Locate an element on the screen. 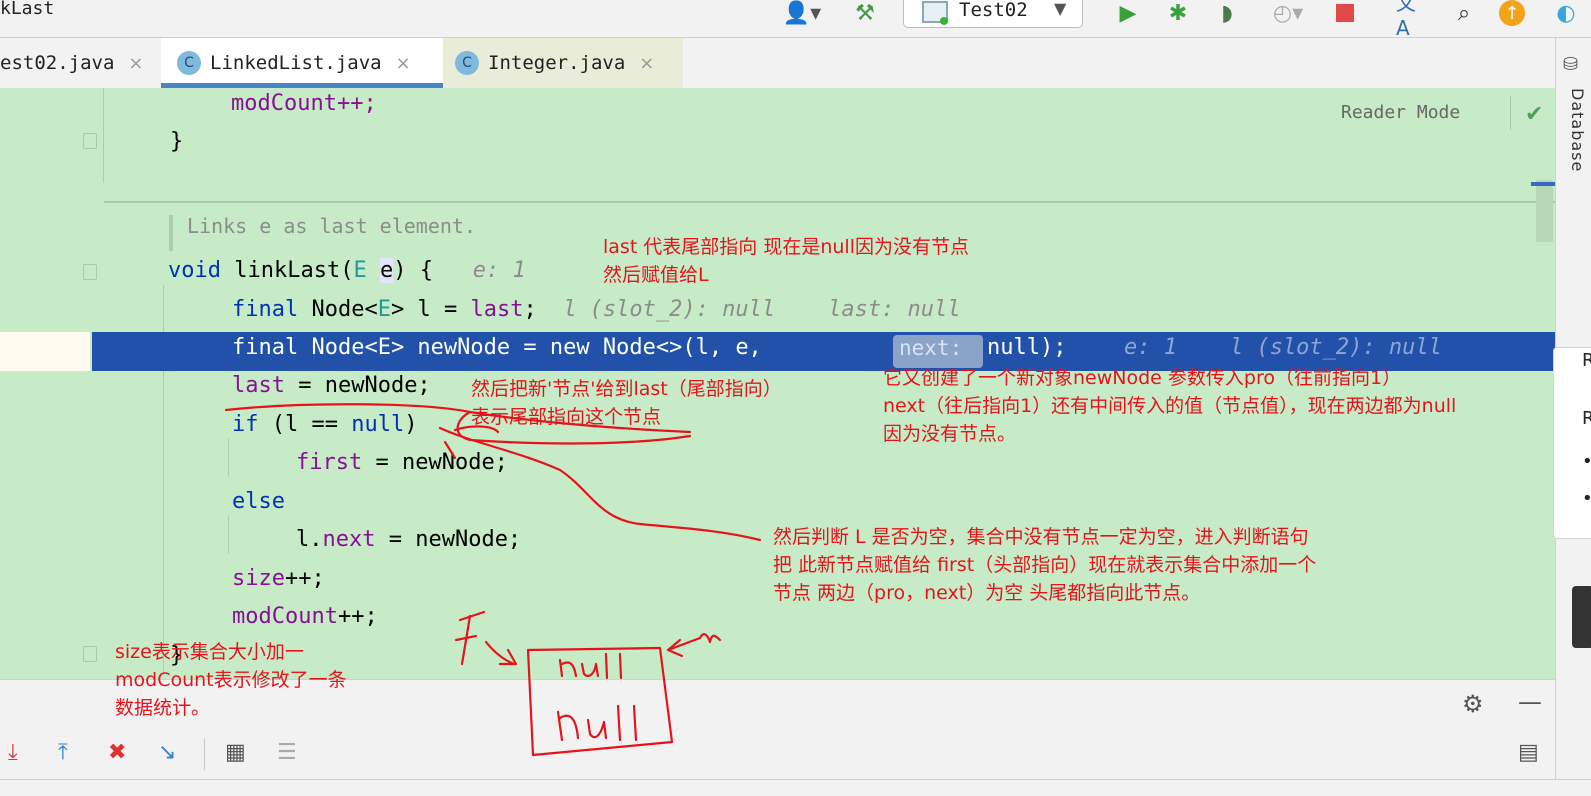 The height and width of the screenshot is (796, 1591). run-icon: ▶ is located at coordinates (1128, 13).